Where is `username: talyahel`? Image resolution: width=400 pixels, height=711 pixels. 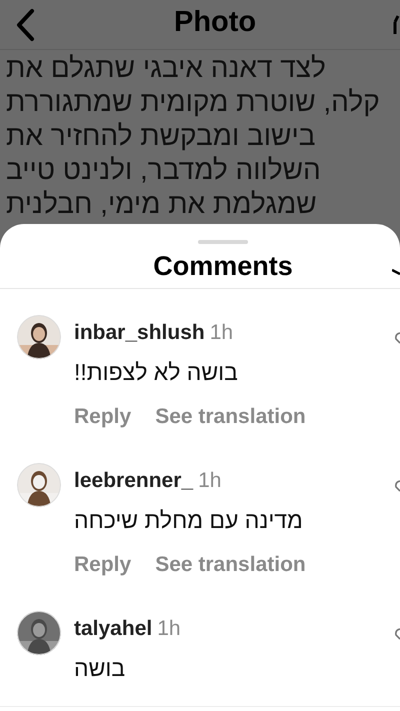 username: talyahel is located at coordinates (113, 628).